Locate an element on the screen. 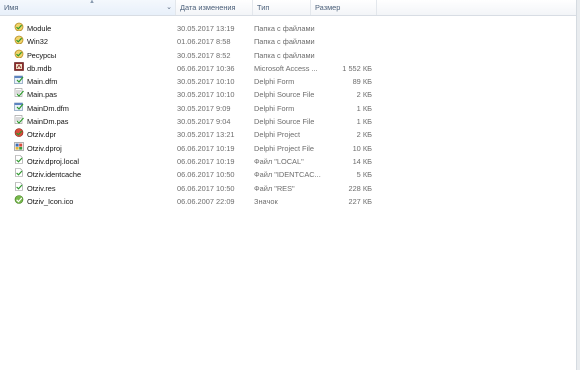  window-border is located at coordinates (578, 185).